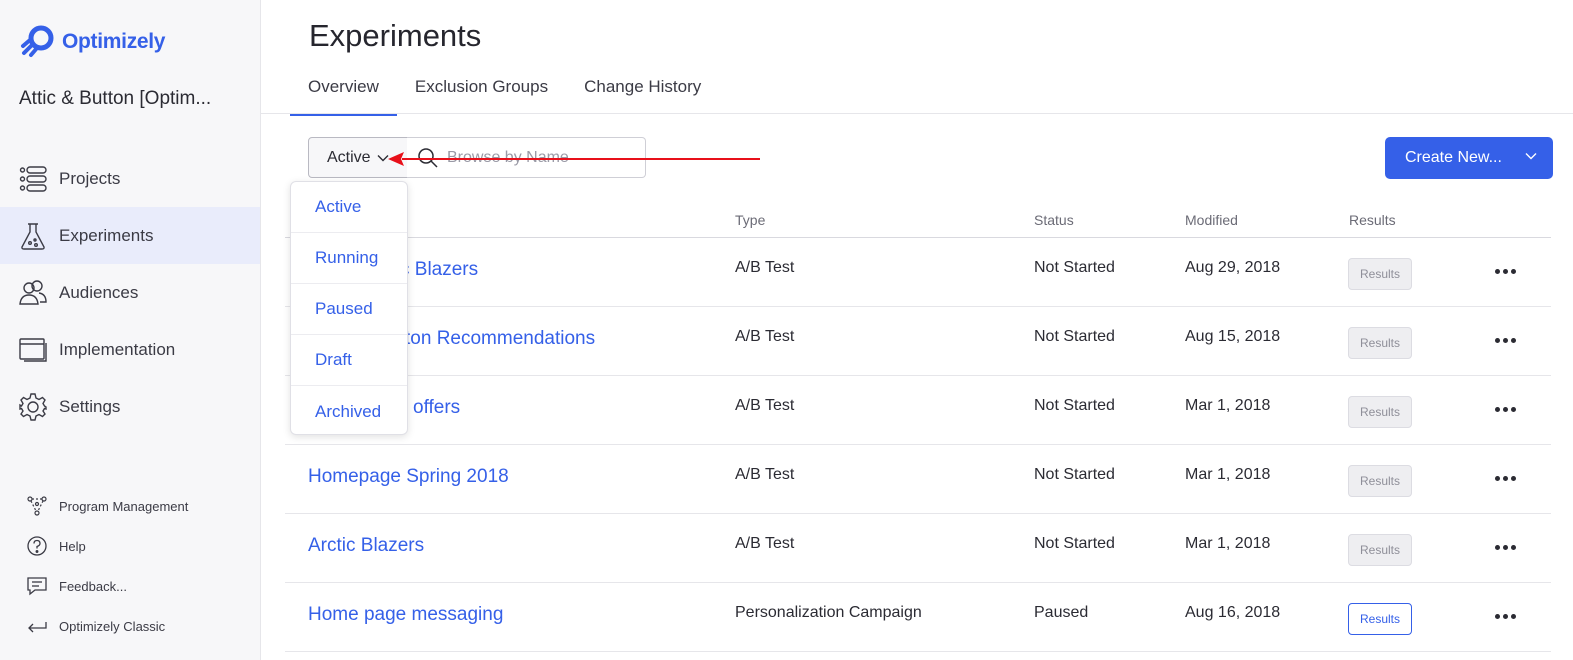  I want to click on sidebar-item-label: Optimizely Classic, so click(112, 626).